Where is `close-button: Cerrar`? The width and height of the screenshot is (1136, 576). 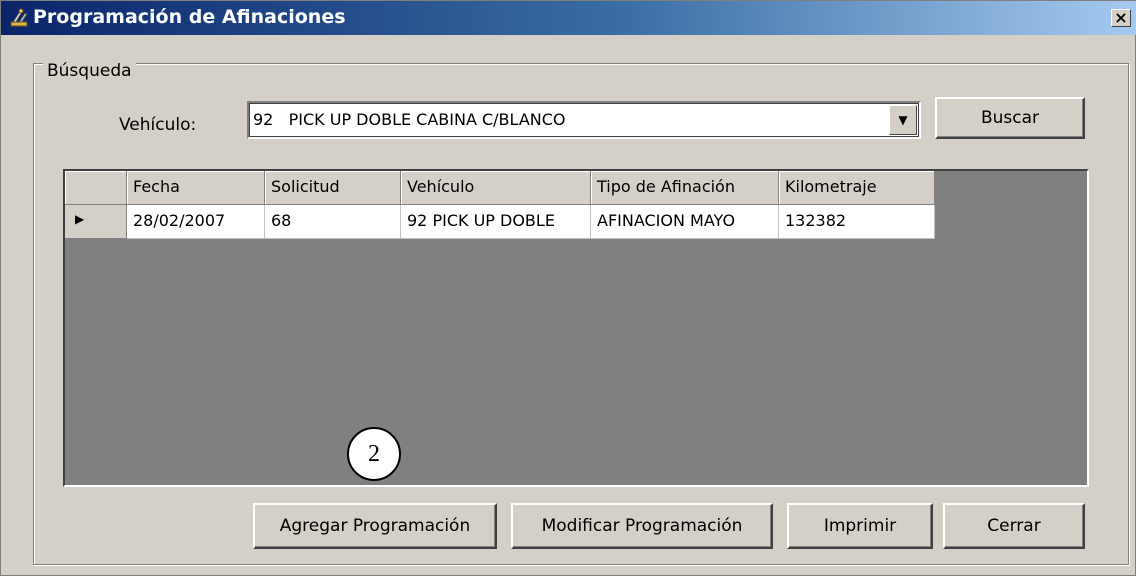 close-button: Cerrar is located at coordinates (1014, 526).